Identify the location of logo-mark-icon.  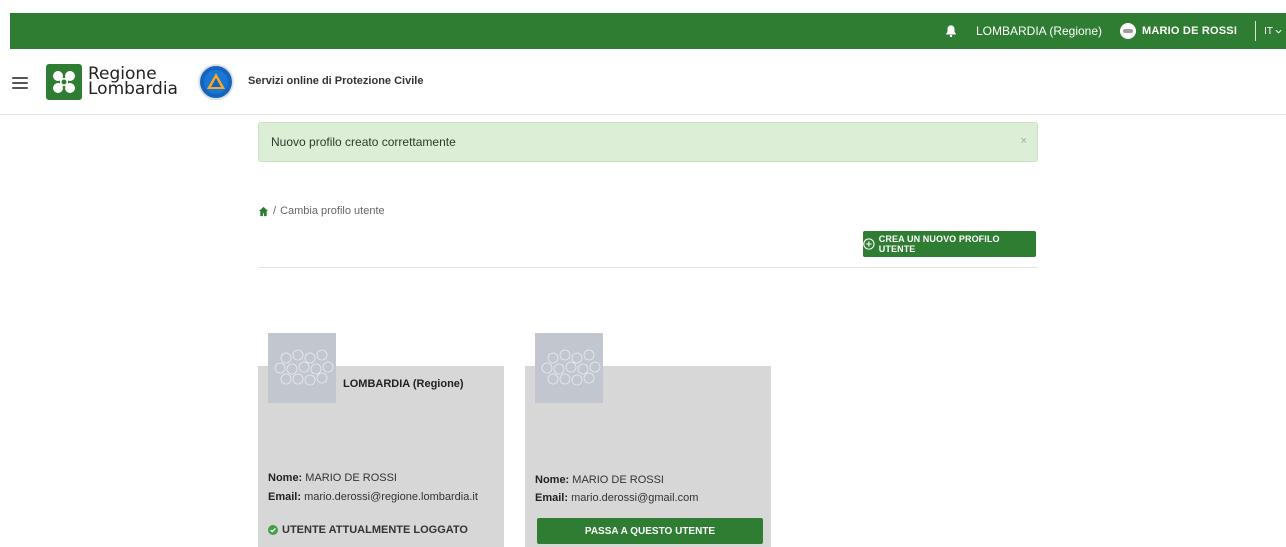
(64, 82).